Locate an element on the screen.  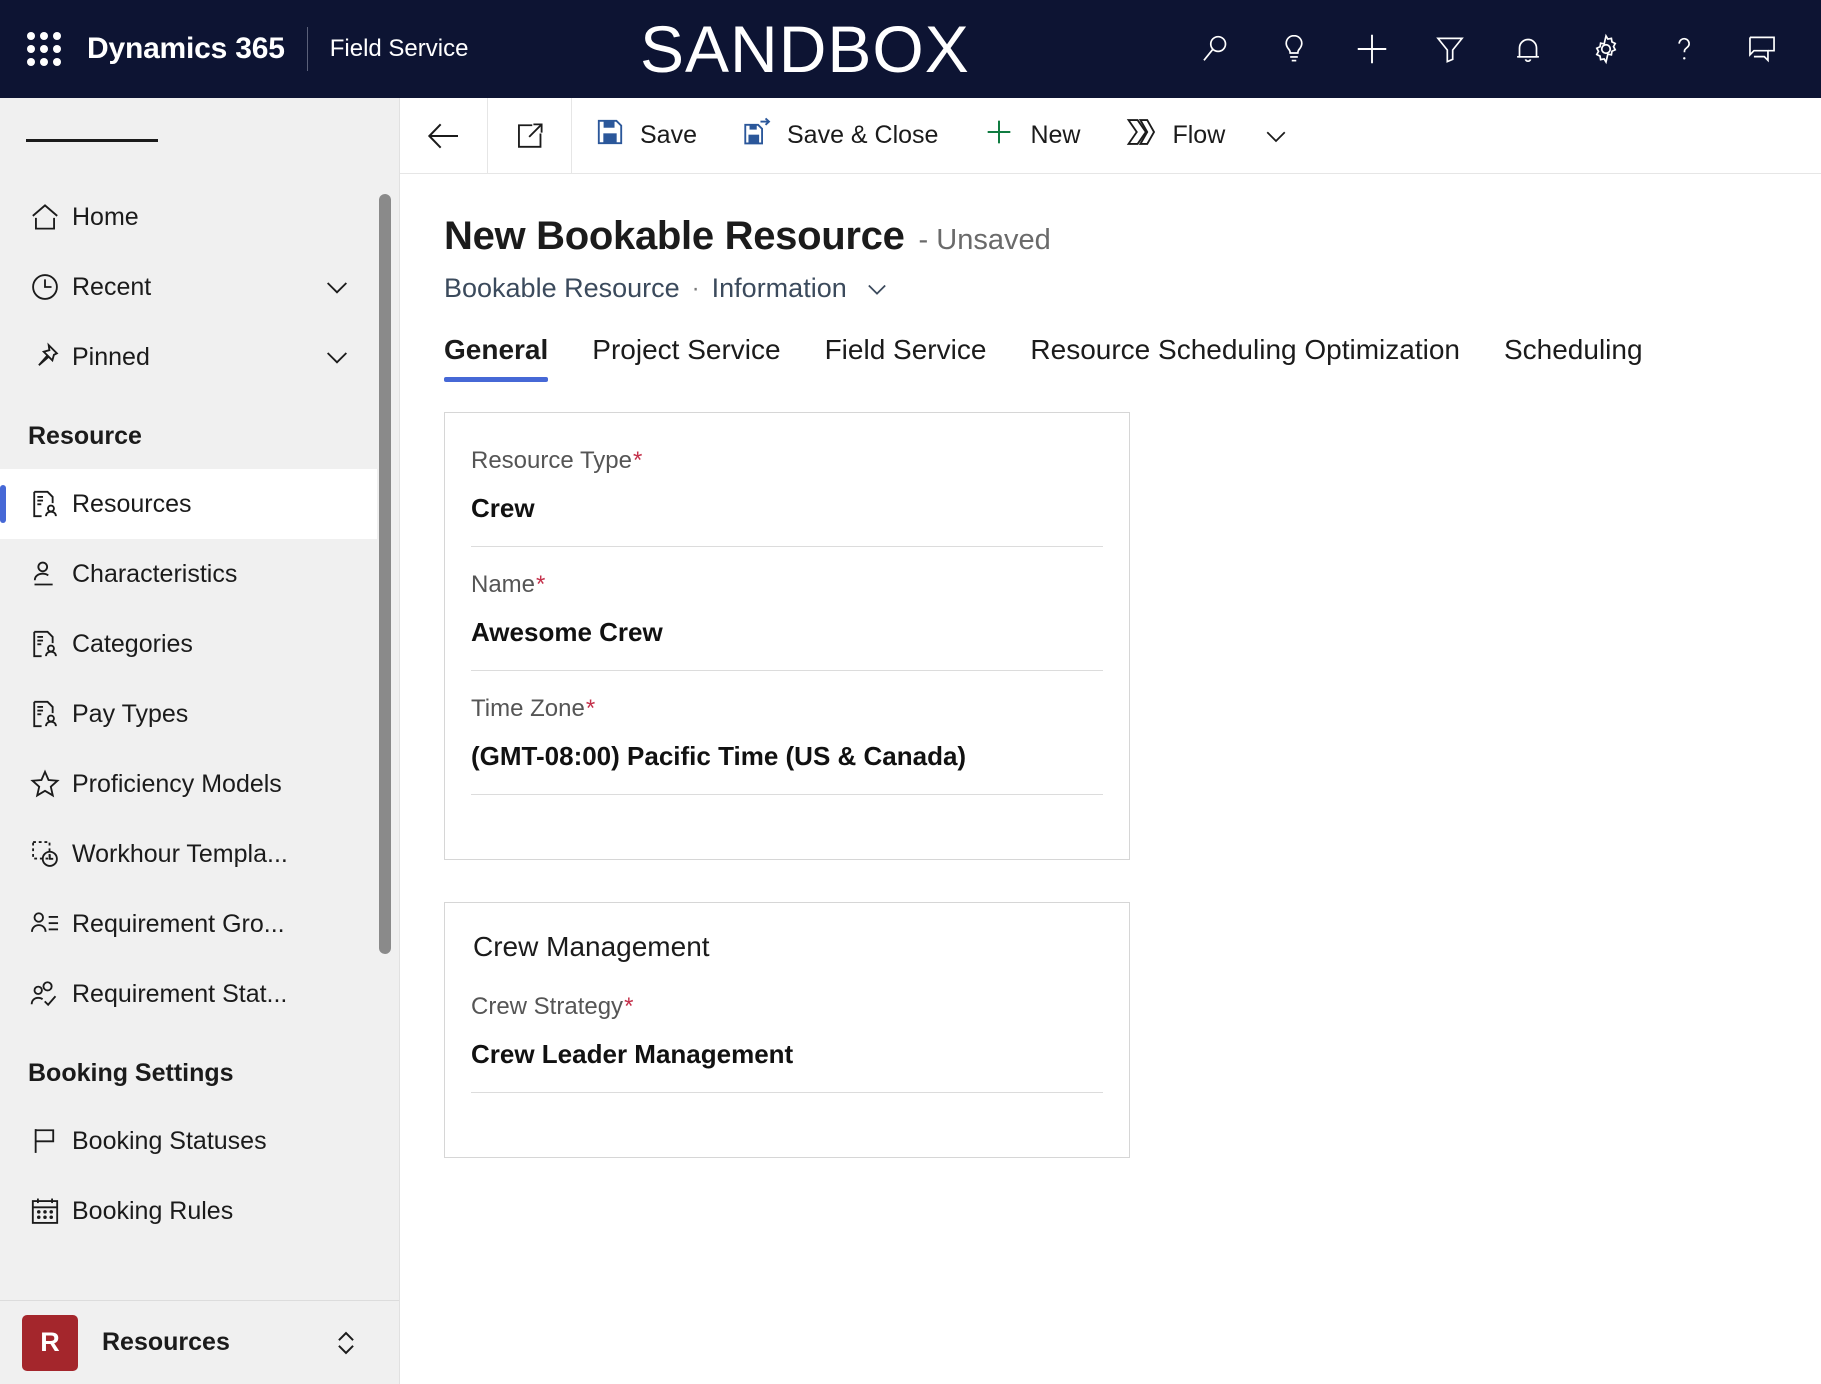
tab-project-service: Project Service is located at coordinates (686, 358).